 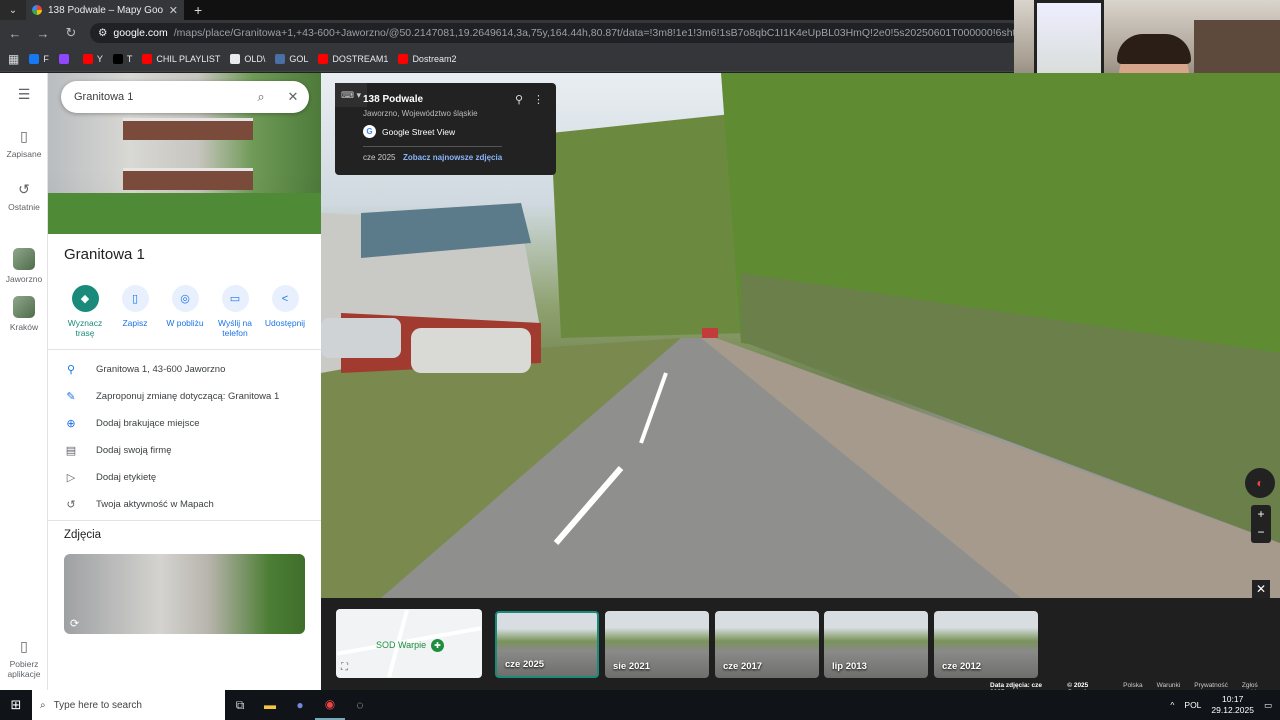 I want to click on bookmark-label: DOSTREAM1, so click(x=360, y=58).